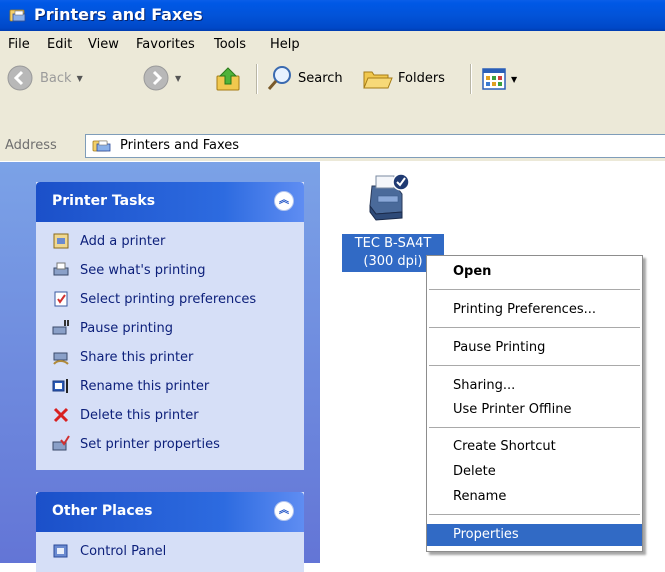 This screenshot has height=572, width=665. I want to click on task-rename-printer: Rename this printer, so click(130, 386).